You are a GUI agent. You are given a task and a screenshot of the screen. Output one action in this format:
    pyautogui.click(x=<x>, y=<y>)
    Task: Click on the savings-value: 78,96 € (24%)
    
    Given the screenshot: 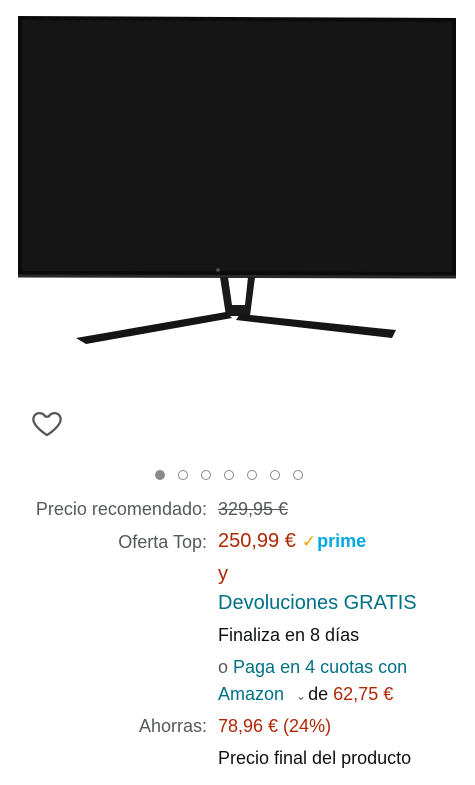 What is the action you would take?
    pyautogui.click(x=275, y=726)
    